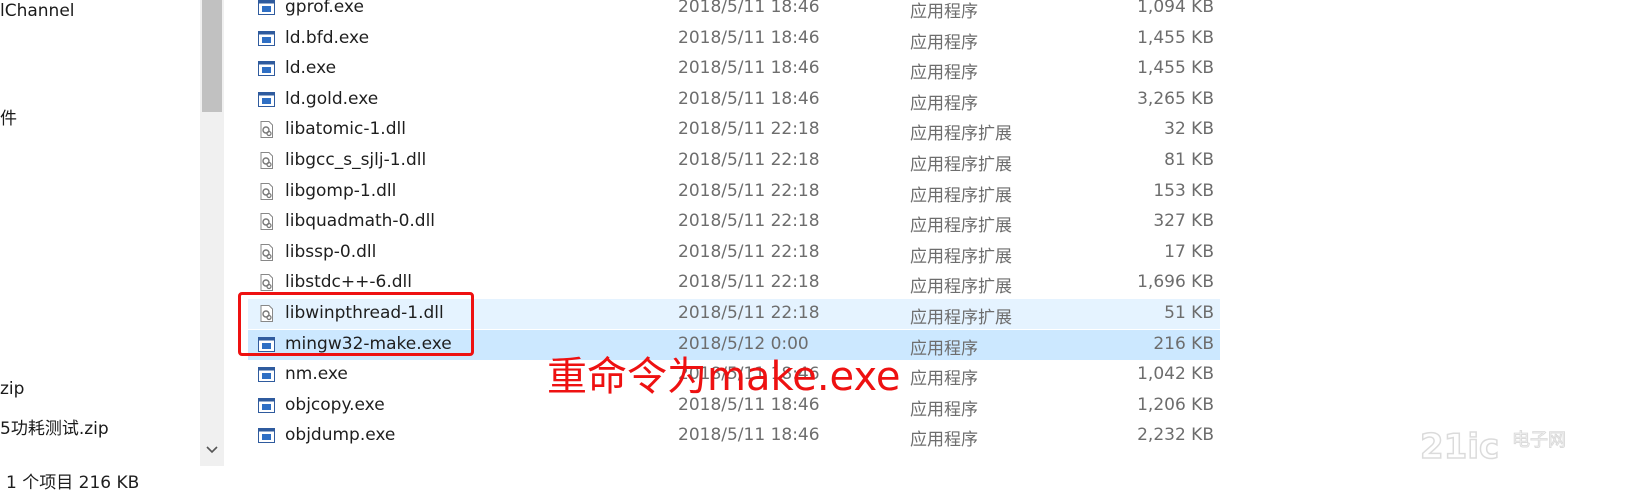 The image size is (1638, 493). I want to click on file-row: ld.bfd.exe 2018/5/11 18:46 应用程序 1,455 KB, so click(734, 39).